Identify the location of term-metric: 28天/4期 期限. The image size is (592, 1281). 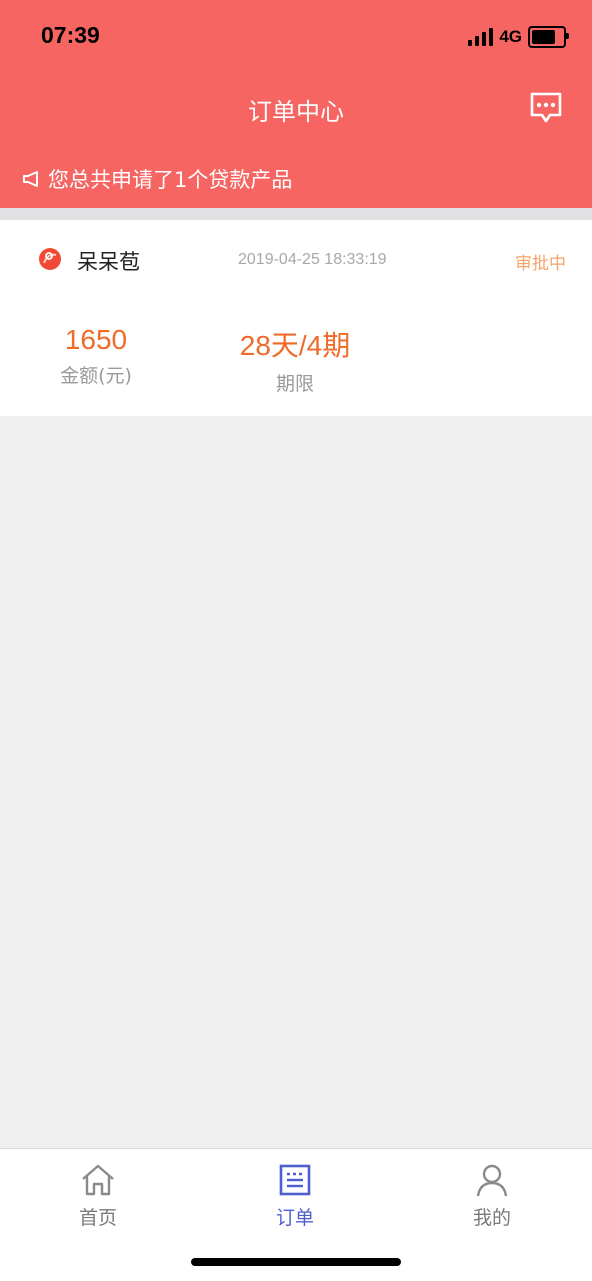
(295, 360).